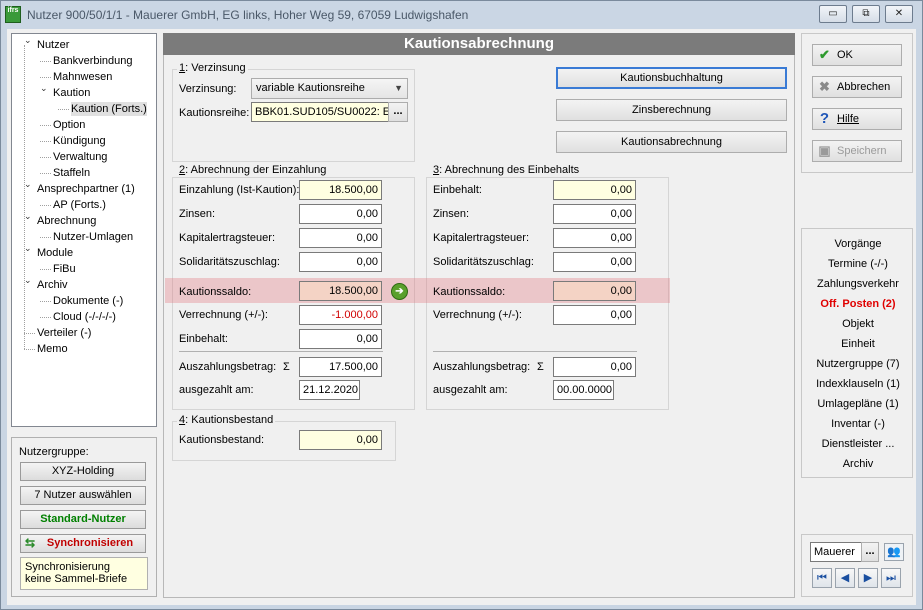 The image size is (923, 610). Describe the element at coordinates (64, 269) in the screenshot. I see `tree-item: FiBu` at that location.